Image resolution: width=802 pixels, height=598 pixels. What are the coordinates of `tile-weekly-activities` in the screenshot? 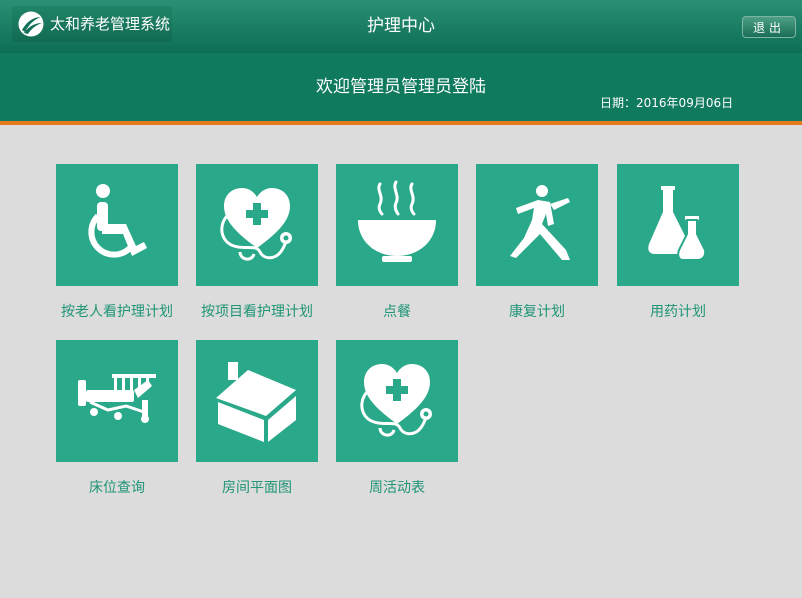 It's located at (397, 401).